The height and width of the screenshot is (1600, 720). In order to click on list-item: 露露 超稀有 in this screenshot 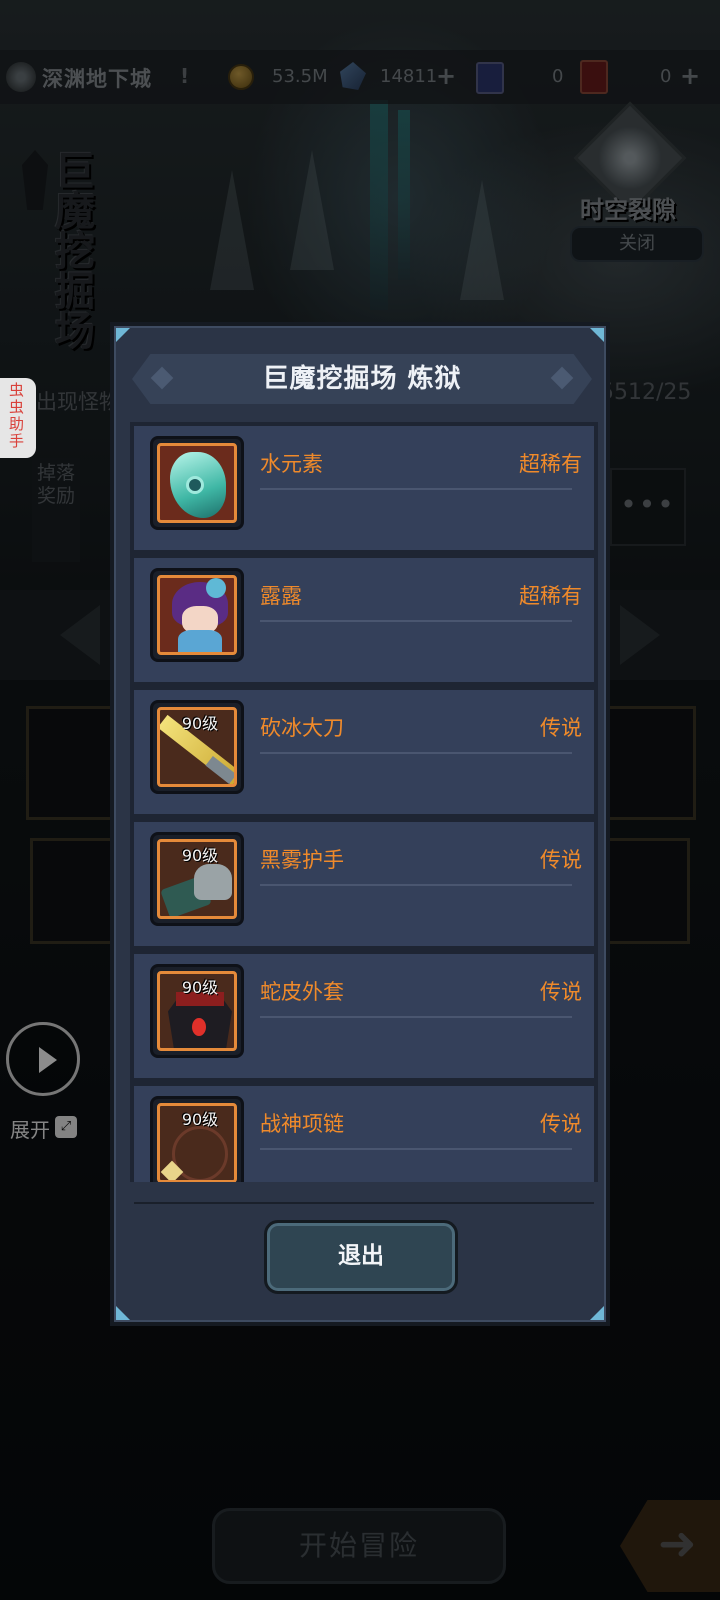, I will do `click(364, 620)`.